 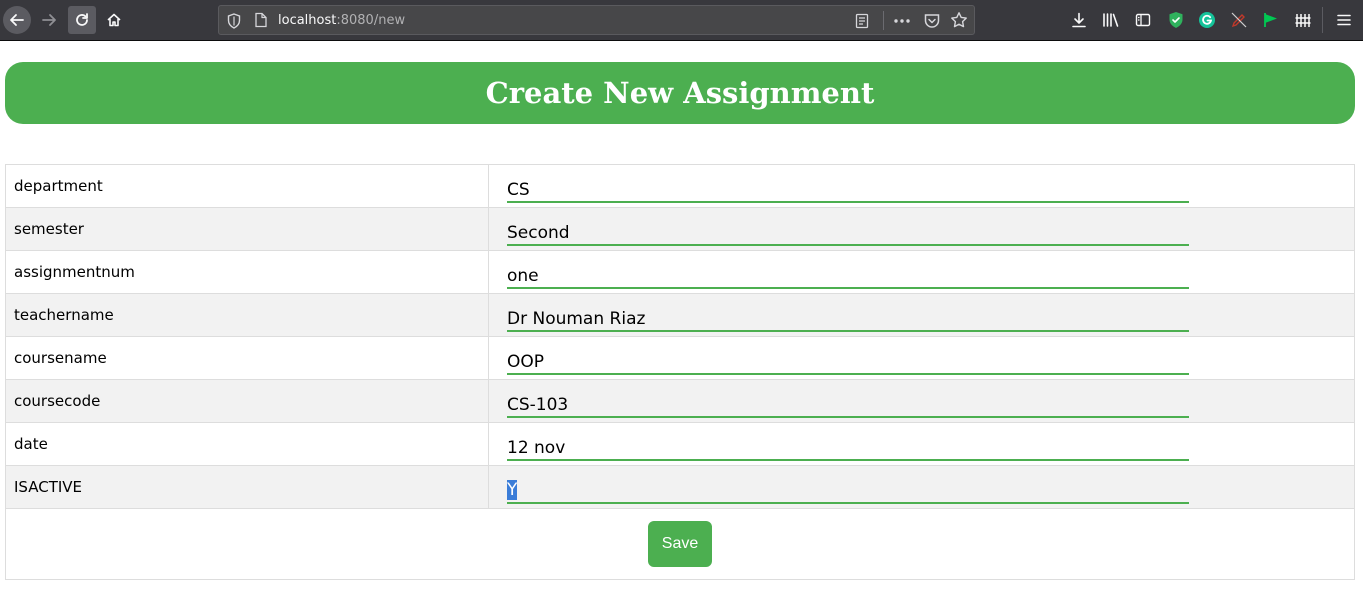 I want to click on forward-button, so click(x=49, y=20).